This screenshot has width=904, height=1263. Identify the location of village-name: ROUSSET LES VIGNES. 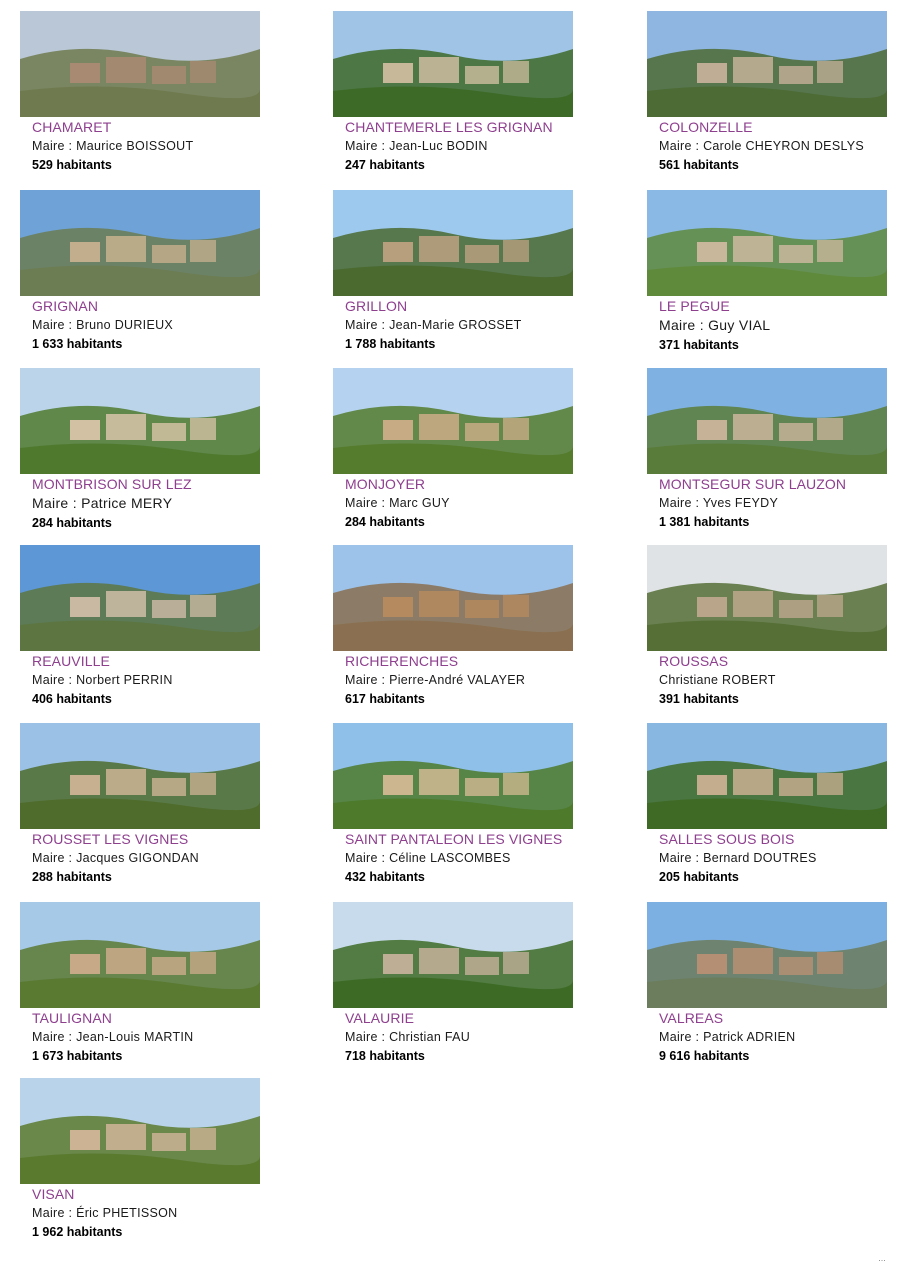
(110, 839).